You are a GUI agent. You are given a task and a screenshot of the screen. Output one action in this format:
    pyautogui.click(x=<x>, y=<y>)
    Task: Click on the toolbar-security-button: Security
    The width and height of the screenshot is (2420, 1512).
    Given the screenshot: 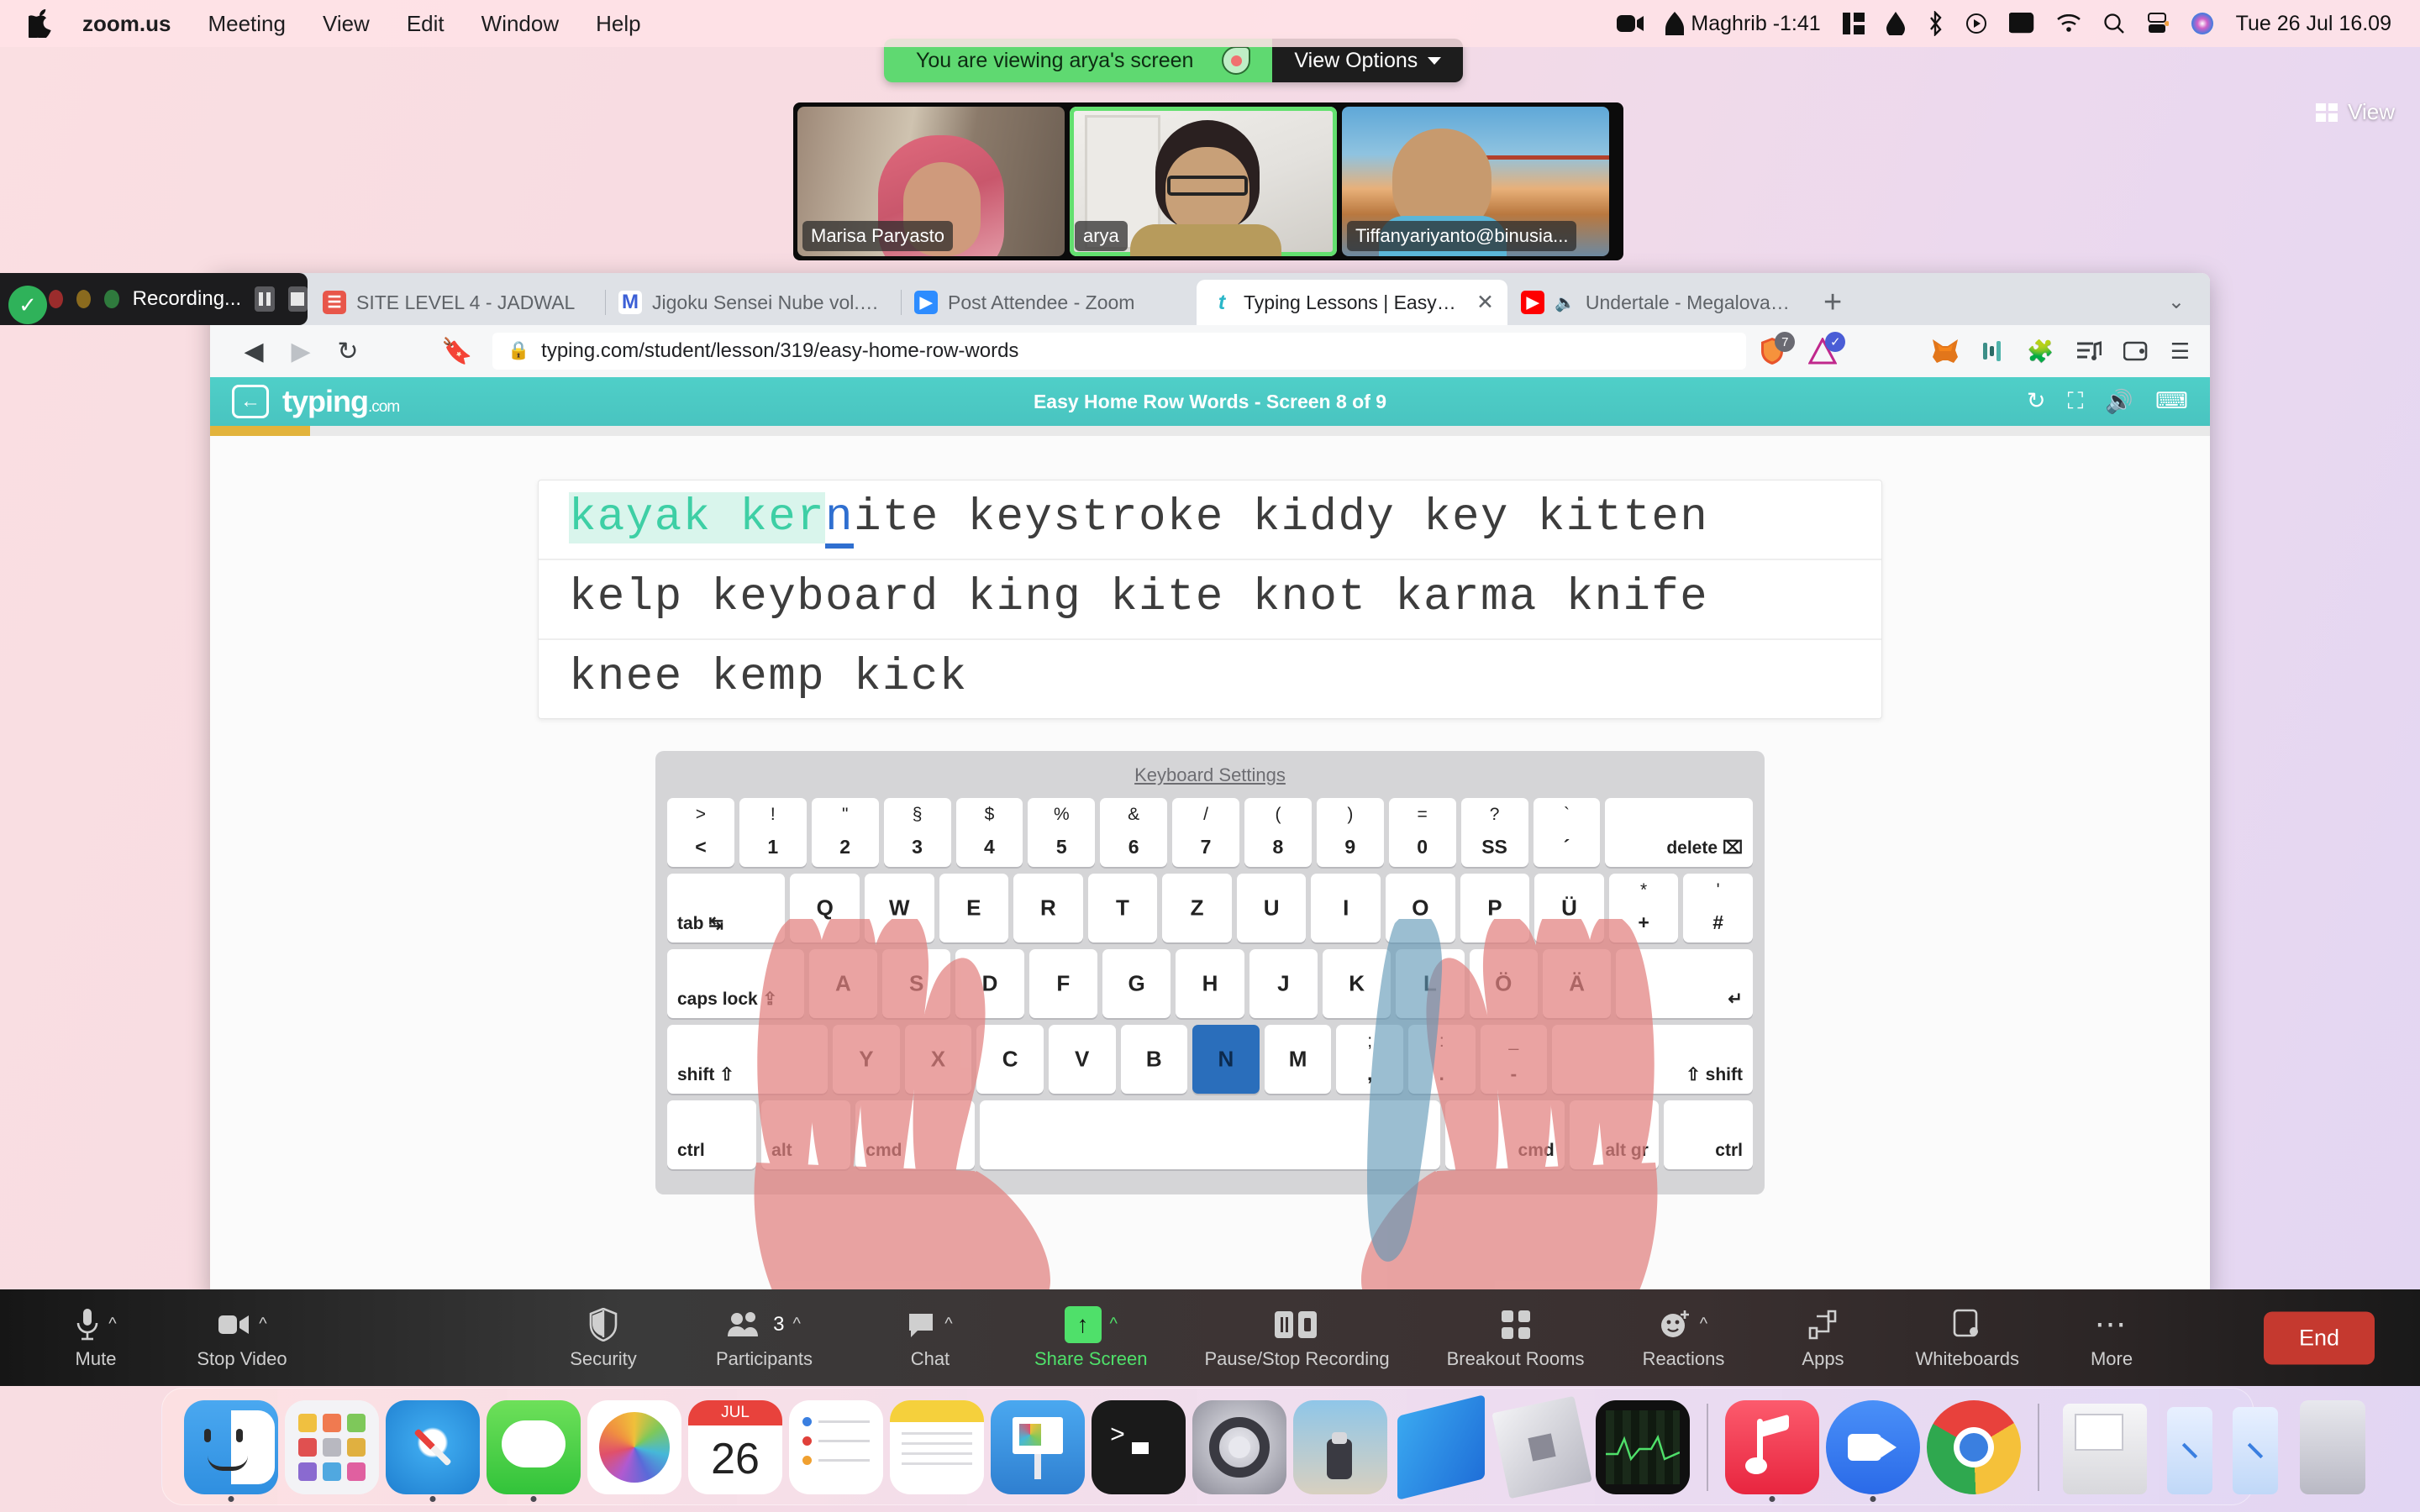 What is the action you would take?
    pyautogui.click(x=603, y=1338)
    